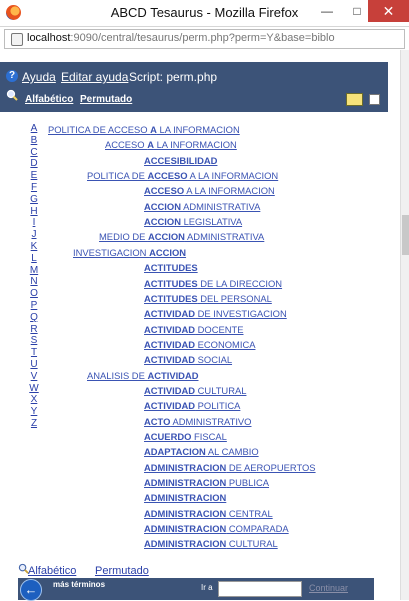  Describe the element at coordinates (111, 252) in the screenshot. I see `term-prefix: INVESTIGACION` at that location.